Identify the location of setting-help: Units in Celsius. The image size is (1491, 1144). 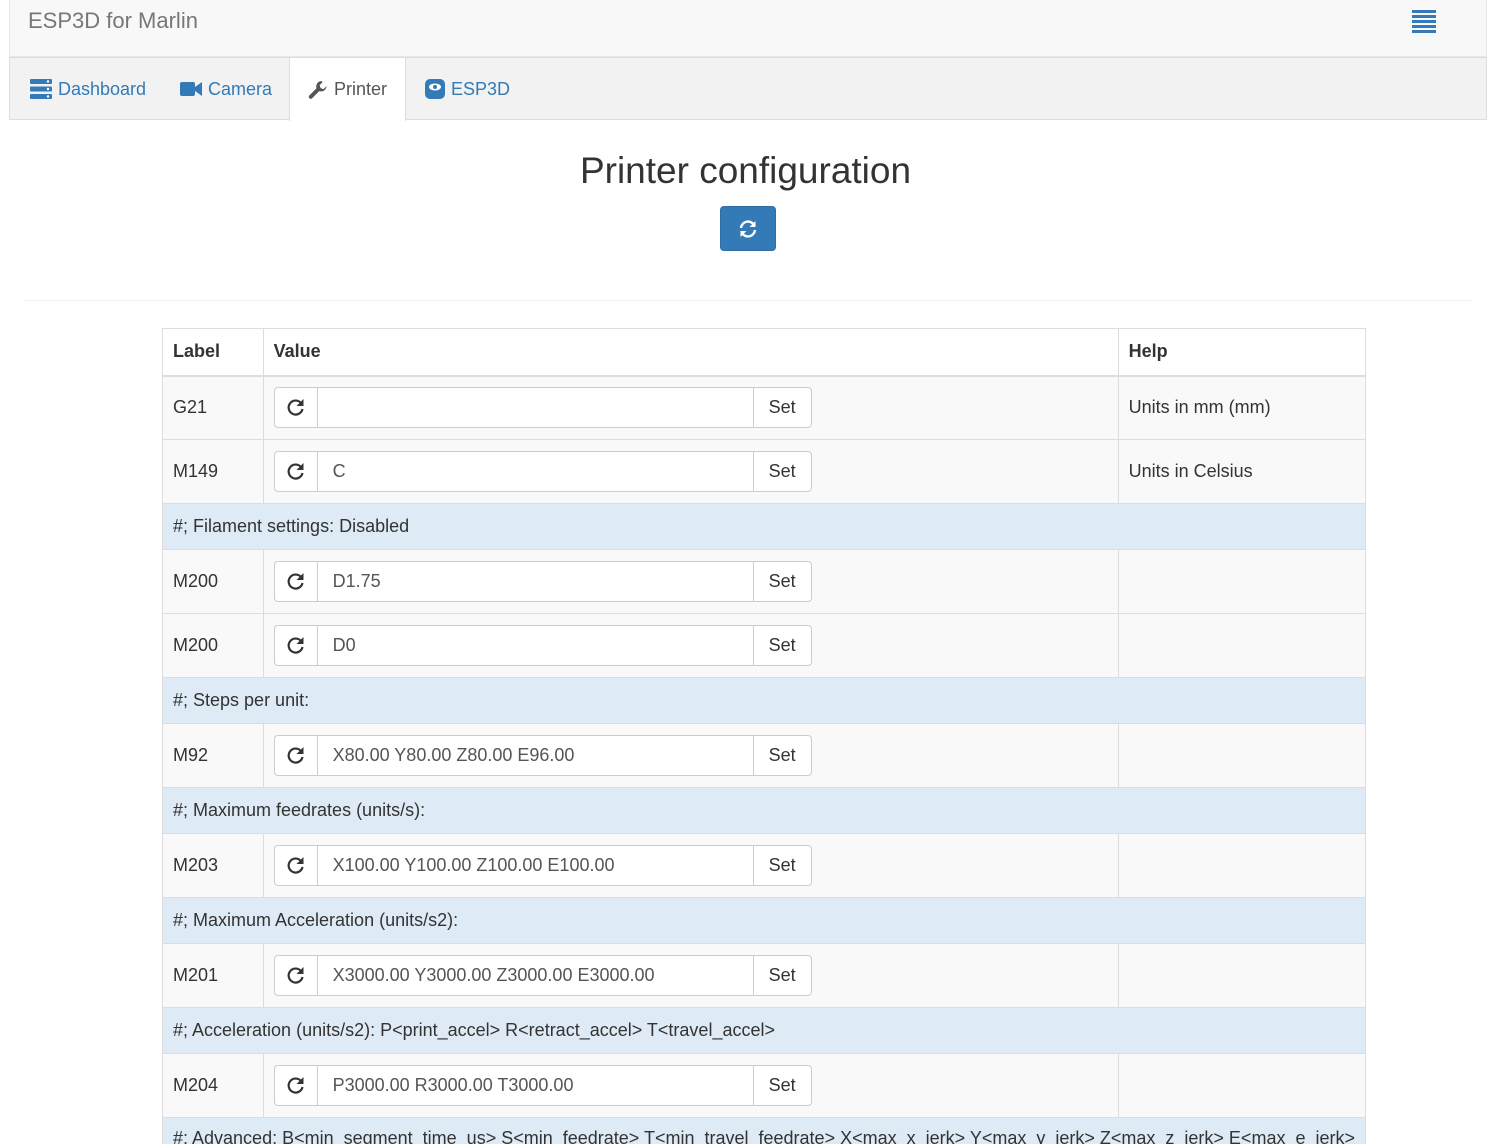
(1242, 471).